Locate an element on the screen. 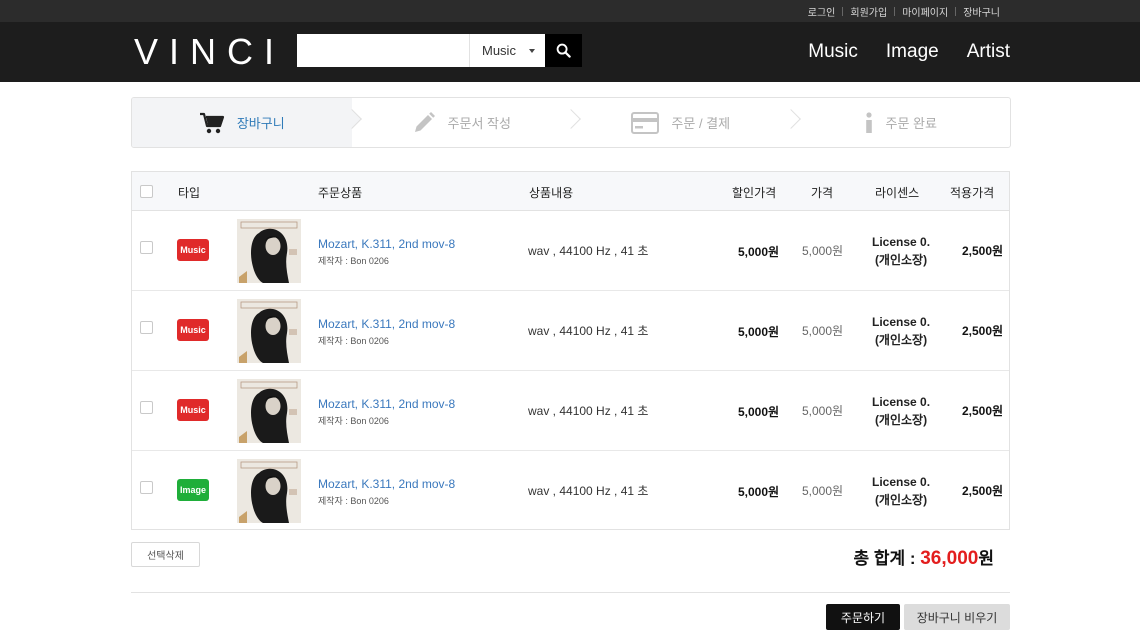 This screenshot has height=642, width=1140. header-product: 주문상품 is located at coordinates (340, 193).